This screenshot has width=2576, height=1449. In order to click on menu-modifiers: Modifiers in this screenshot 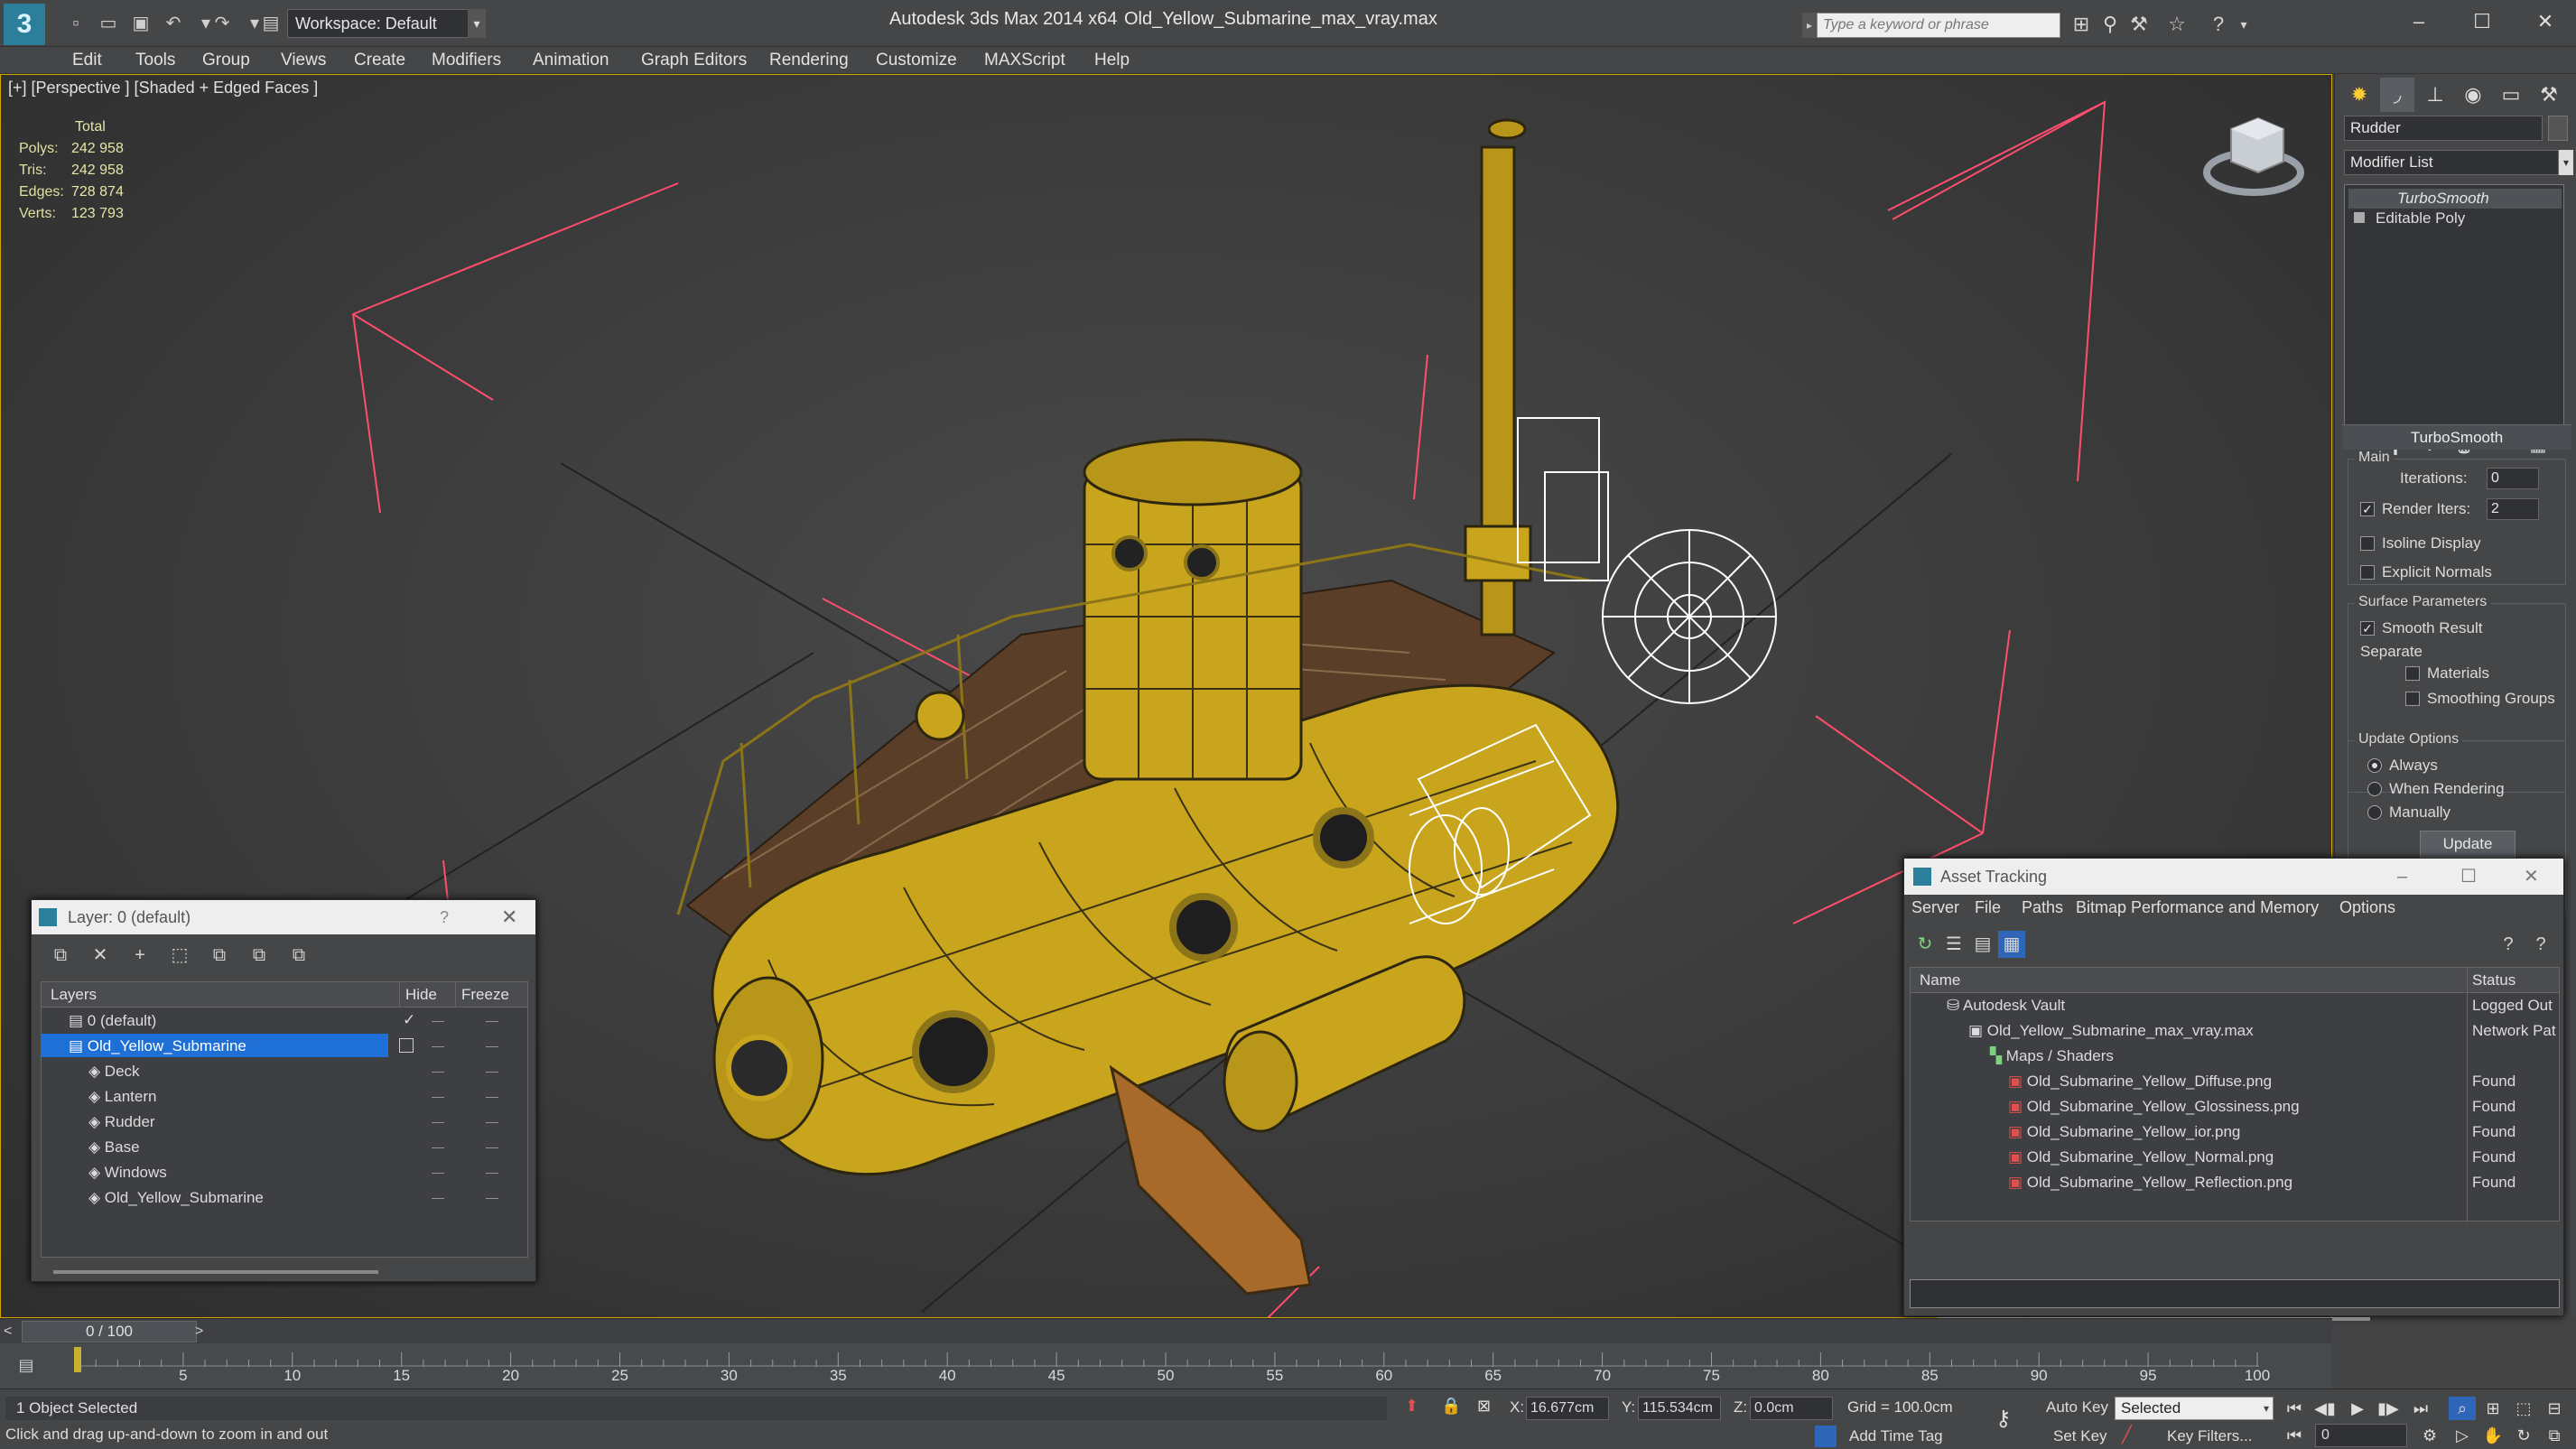, I will do `click(466, 60)`.